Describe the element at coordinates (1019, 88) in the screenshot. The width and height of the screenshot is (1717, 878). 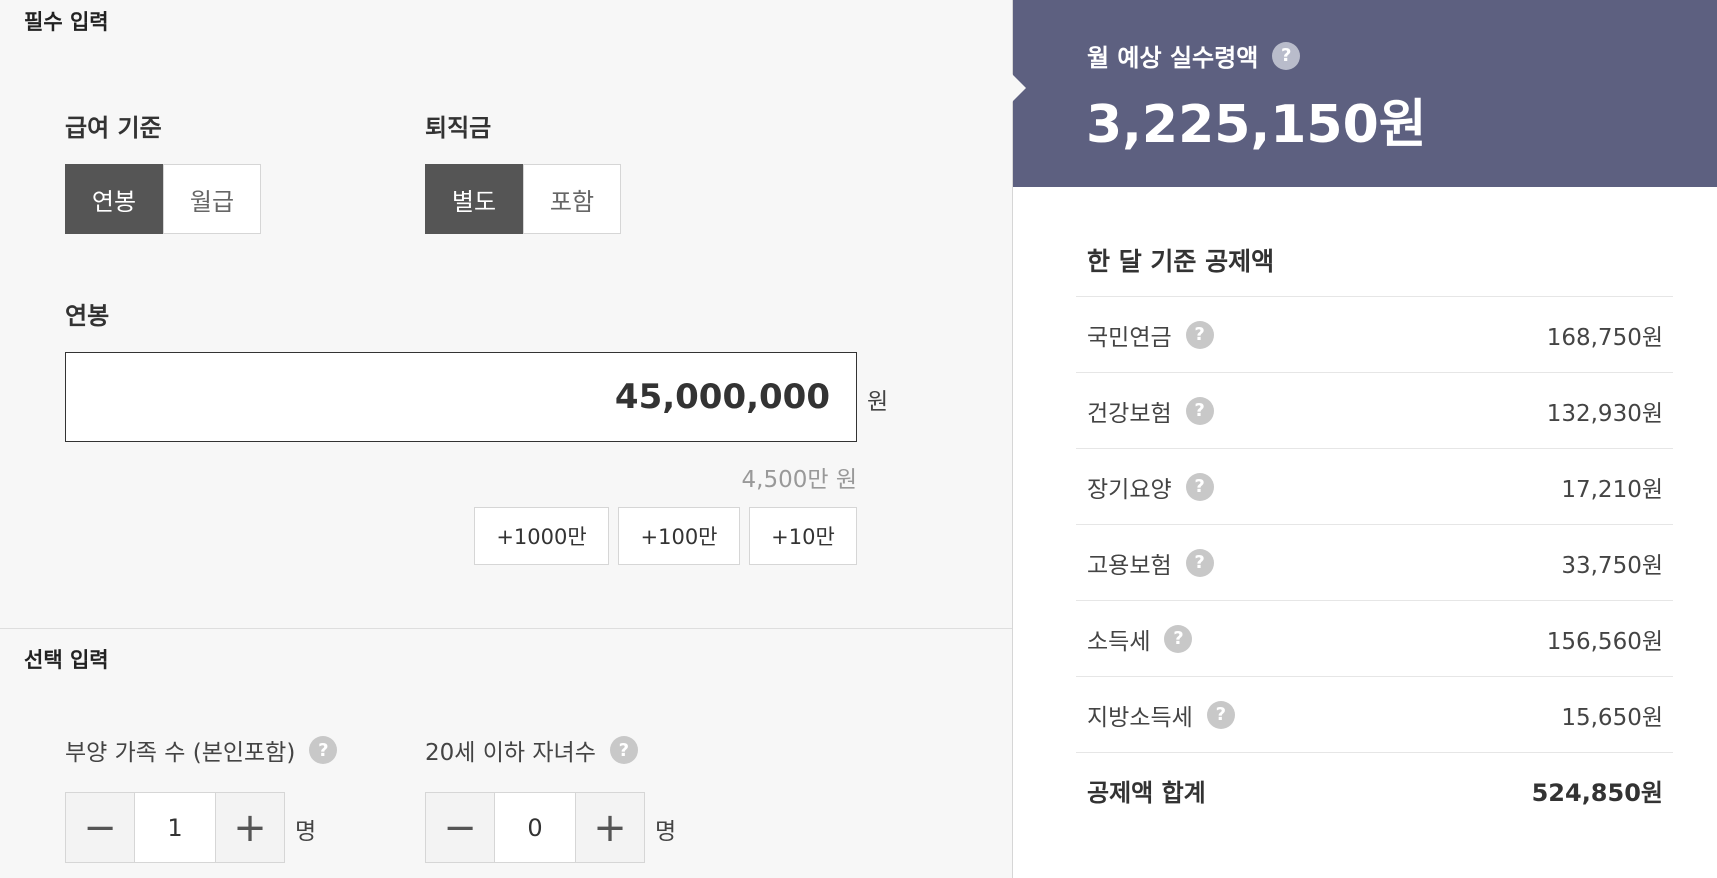
I see `pointer-arrow` at that location.